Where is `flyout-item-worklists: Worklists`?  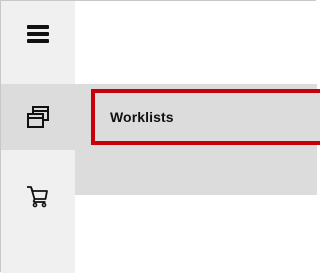
flyout-item-worklists: Worklists is located at coordinates (205, 117).